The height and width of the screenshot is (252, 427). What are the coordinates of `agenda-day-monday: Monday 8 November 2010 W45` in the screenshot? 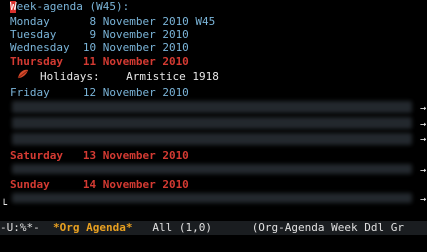 It's located at (112, 22).